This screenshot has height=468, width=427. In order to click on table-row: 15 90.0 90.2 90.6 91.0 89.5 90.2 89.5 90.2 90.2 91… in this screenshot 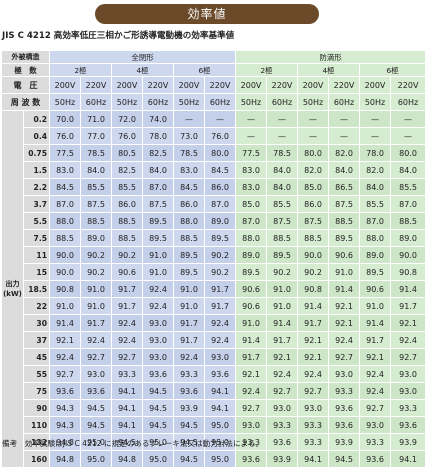, I will do `click(214, 272)`.